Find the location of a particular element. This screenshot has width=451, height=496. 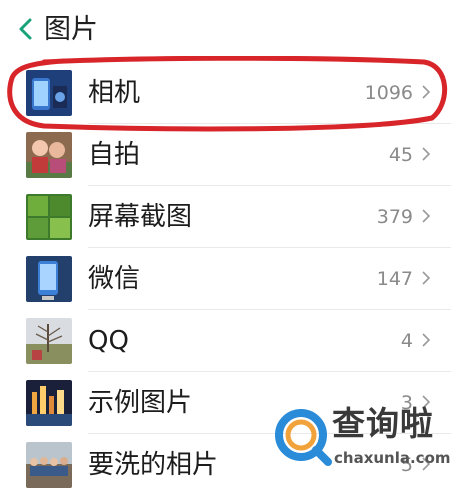

album-row-screenshots: 屏幕截图 379 is located at coordinates (225, 217).